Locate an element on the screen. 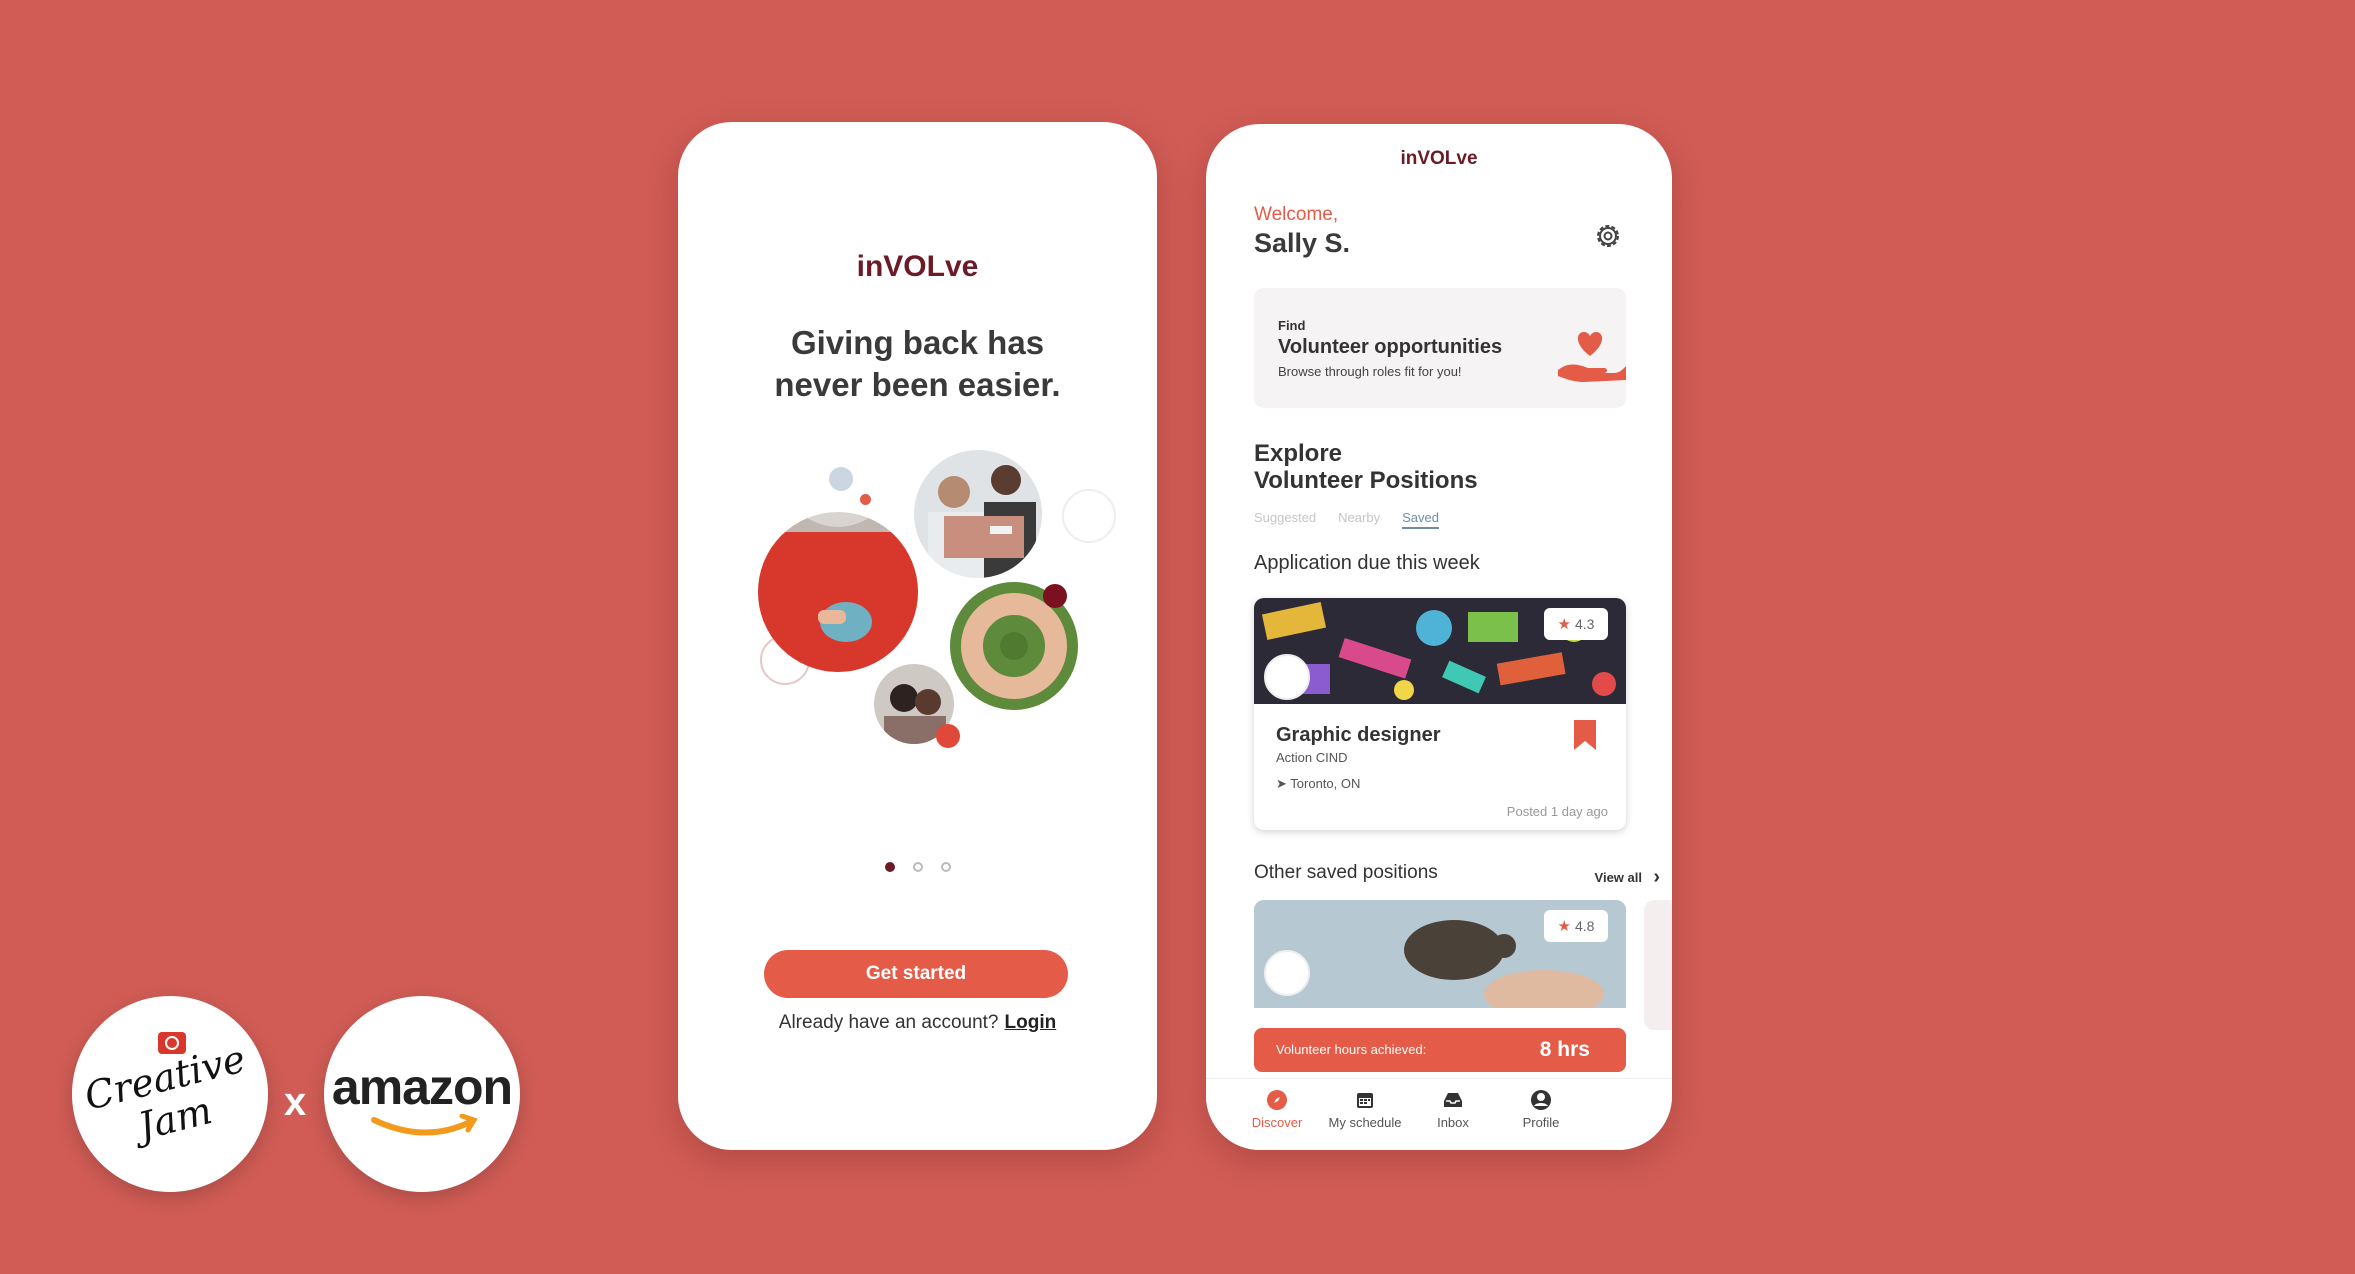 The height and width of the screenshot is (1274, 2355). explore-heading: Explore Volunteer Positions is located at coordinates (1366, 467).